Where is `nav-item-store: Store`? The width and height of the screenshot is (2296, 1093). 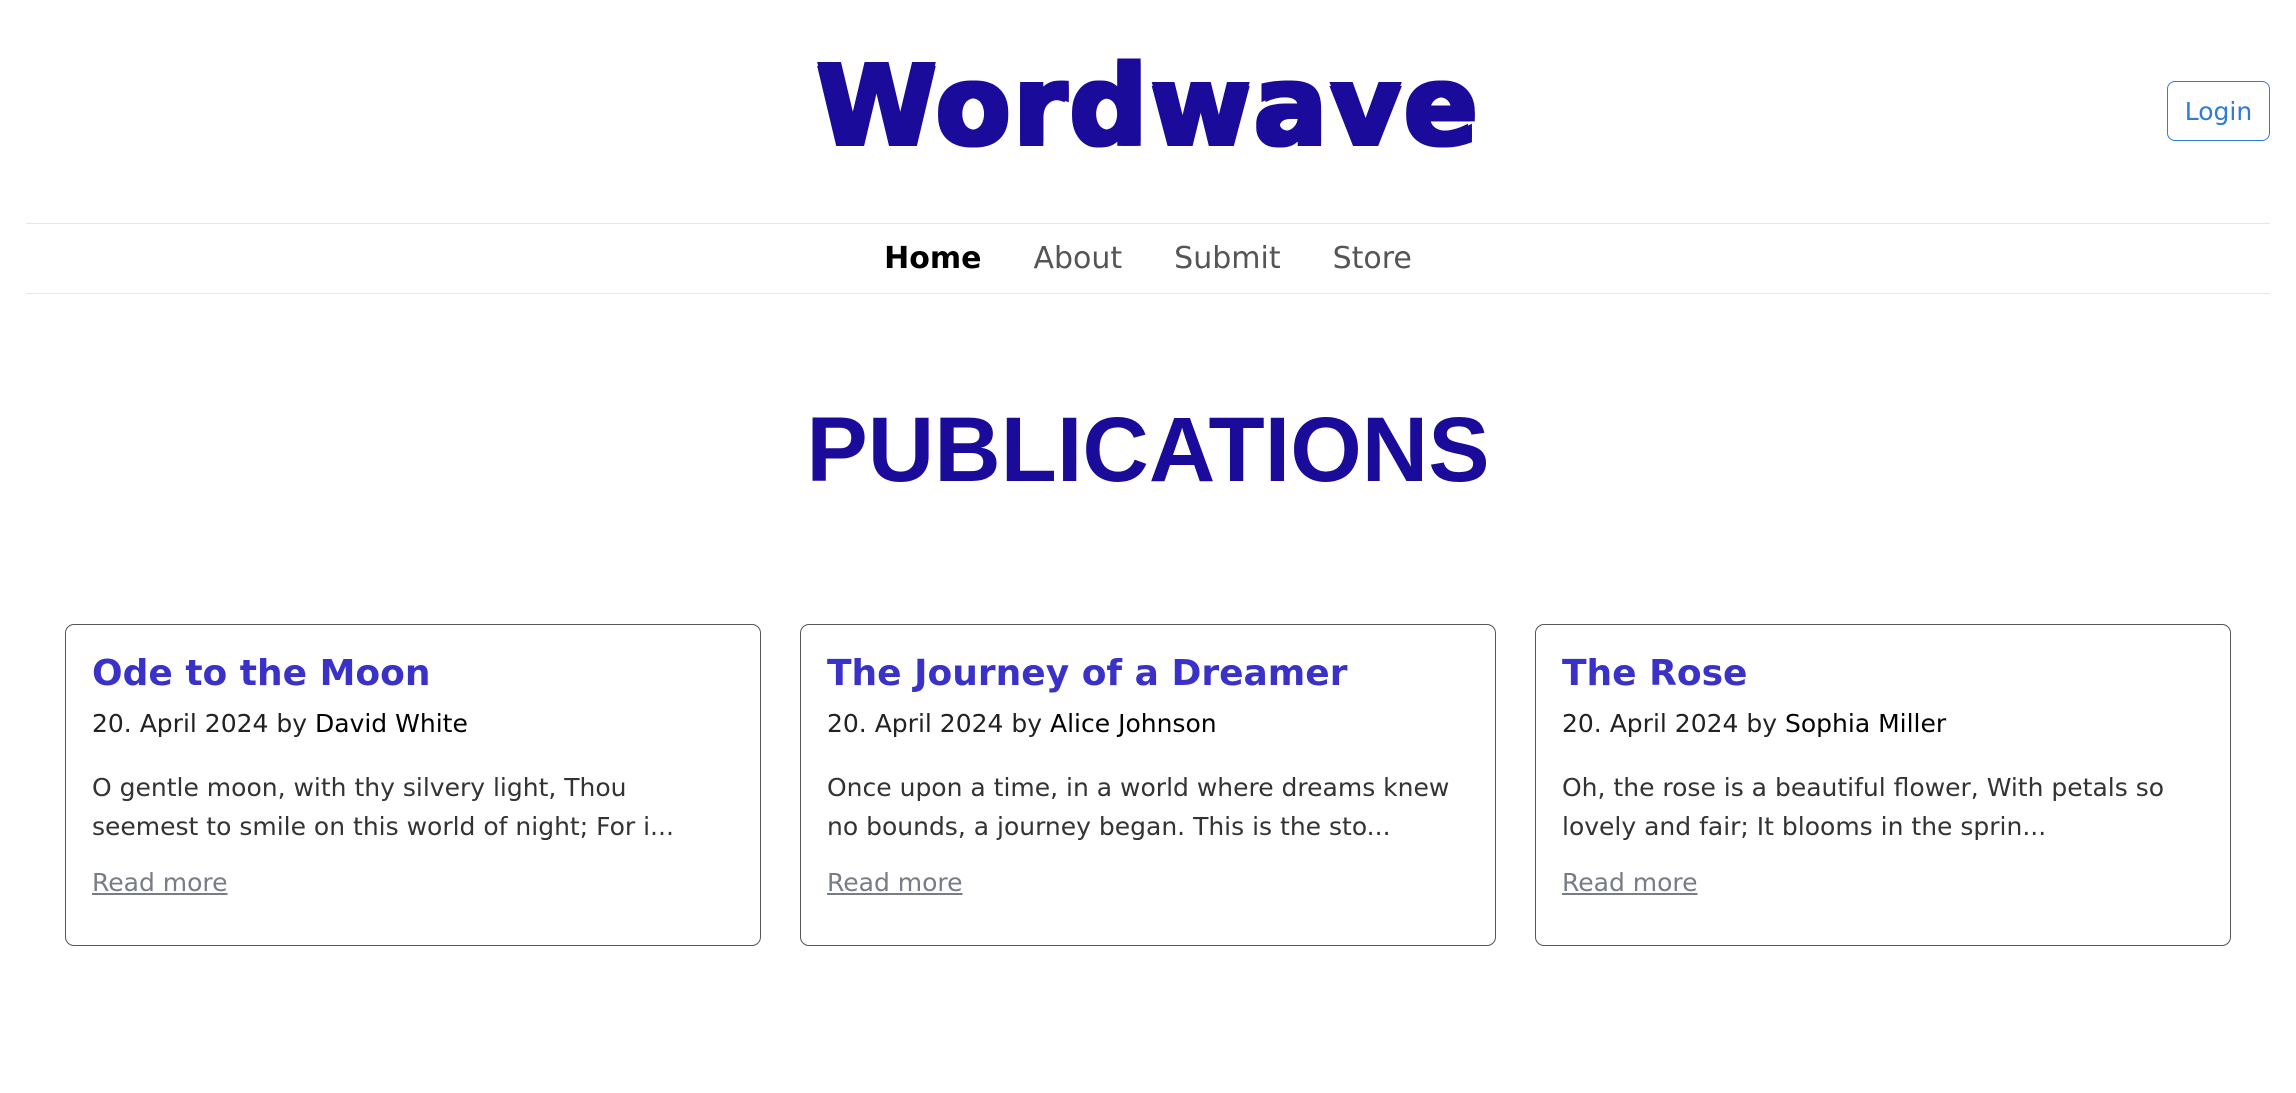
nav-item-store: Store is located at coordinates (1372, 258).